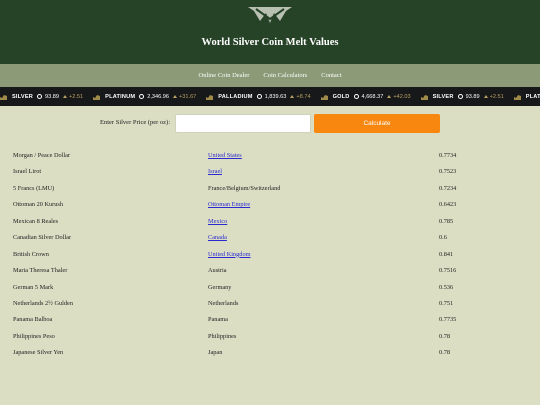 The image size is (540, 405). Describe the element at coordinates (244, 188) in the screenshot. I see `coin-country: France/Belgium/Switzerland` at that location.